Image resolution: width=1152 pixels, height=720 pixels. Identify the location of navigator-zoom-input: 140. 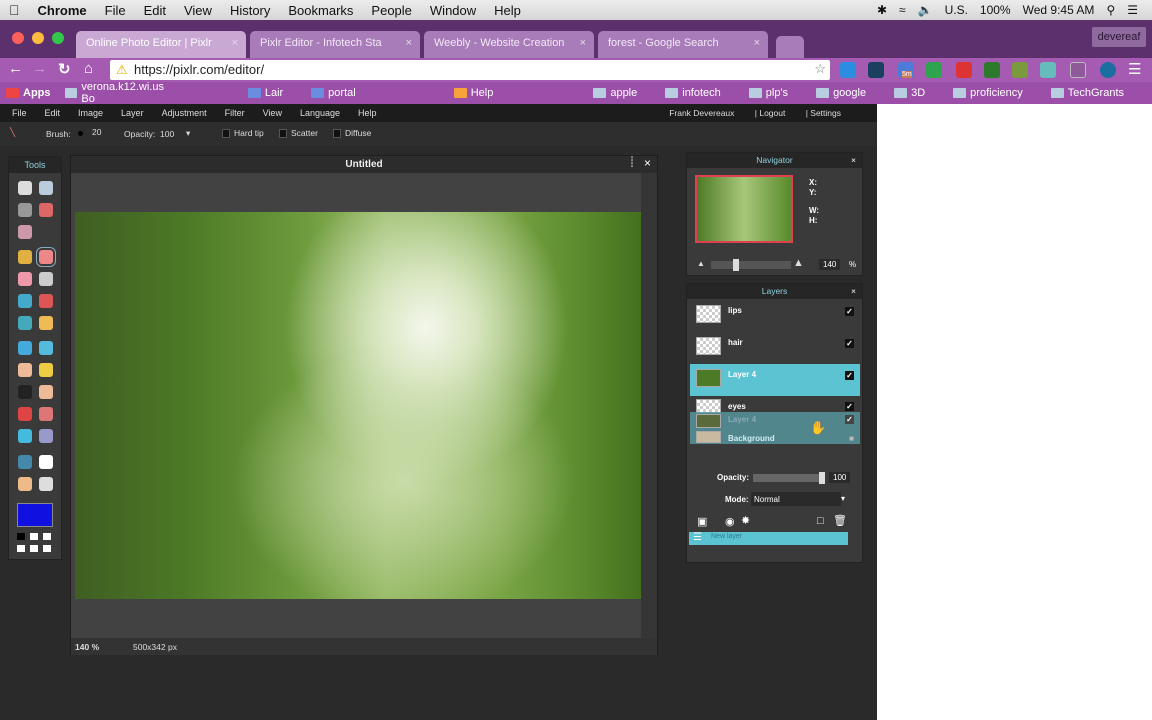
(830, 264).